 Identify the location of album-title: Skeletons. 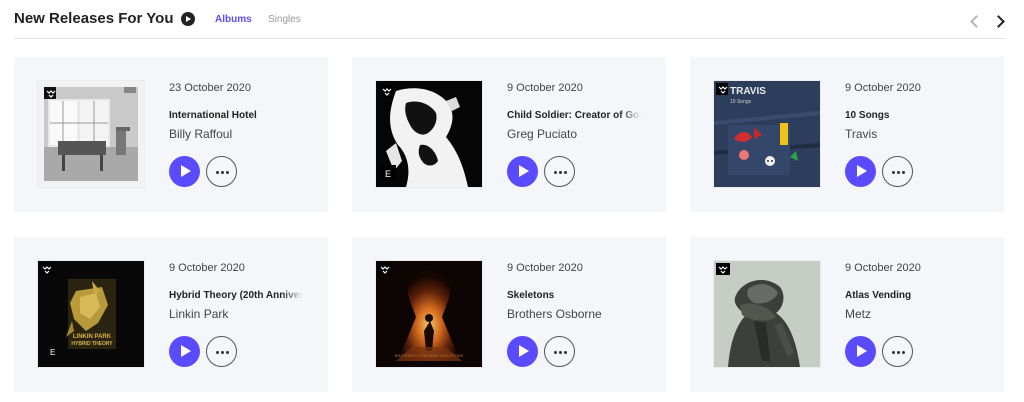
(574, 295).